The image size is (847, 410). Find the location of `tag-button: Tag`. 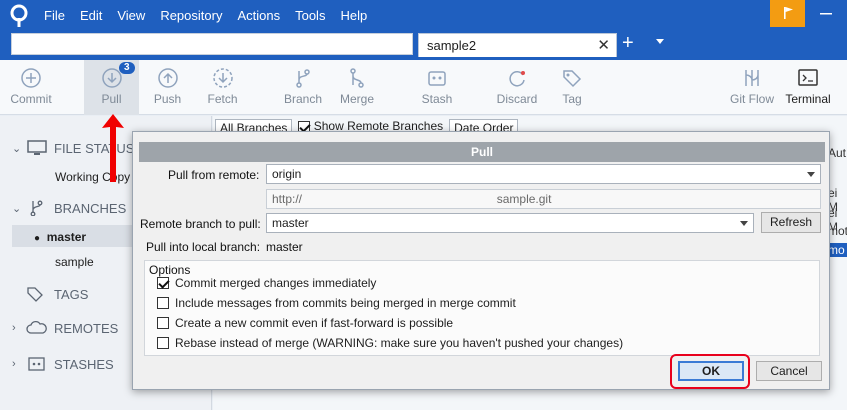

tag-button: Tag is located at coordinates (572, 87).